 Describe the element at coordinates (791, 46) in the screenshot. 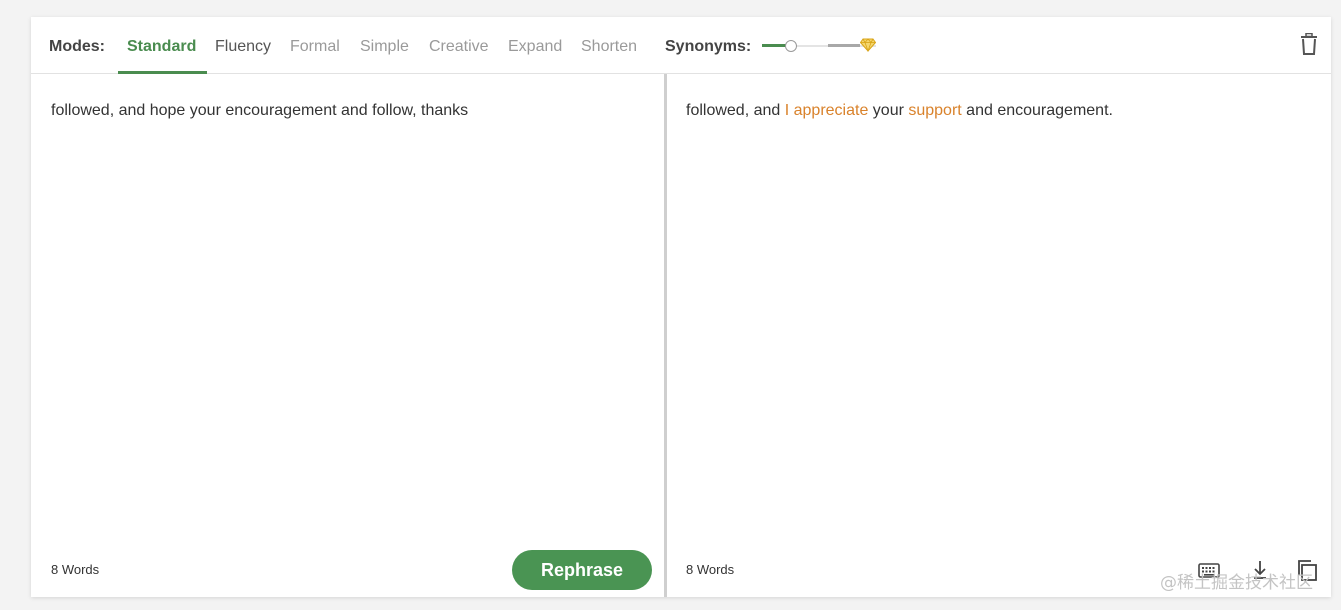

I see `slider-thumb` at that location.